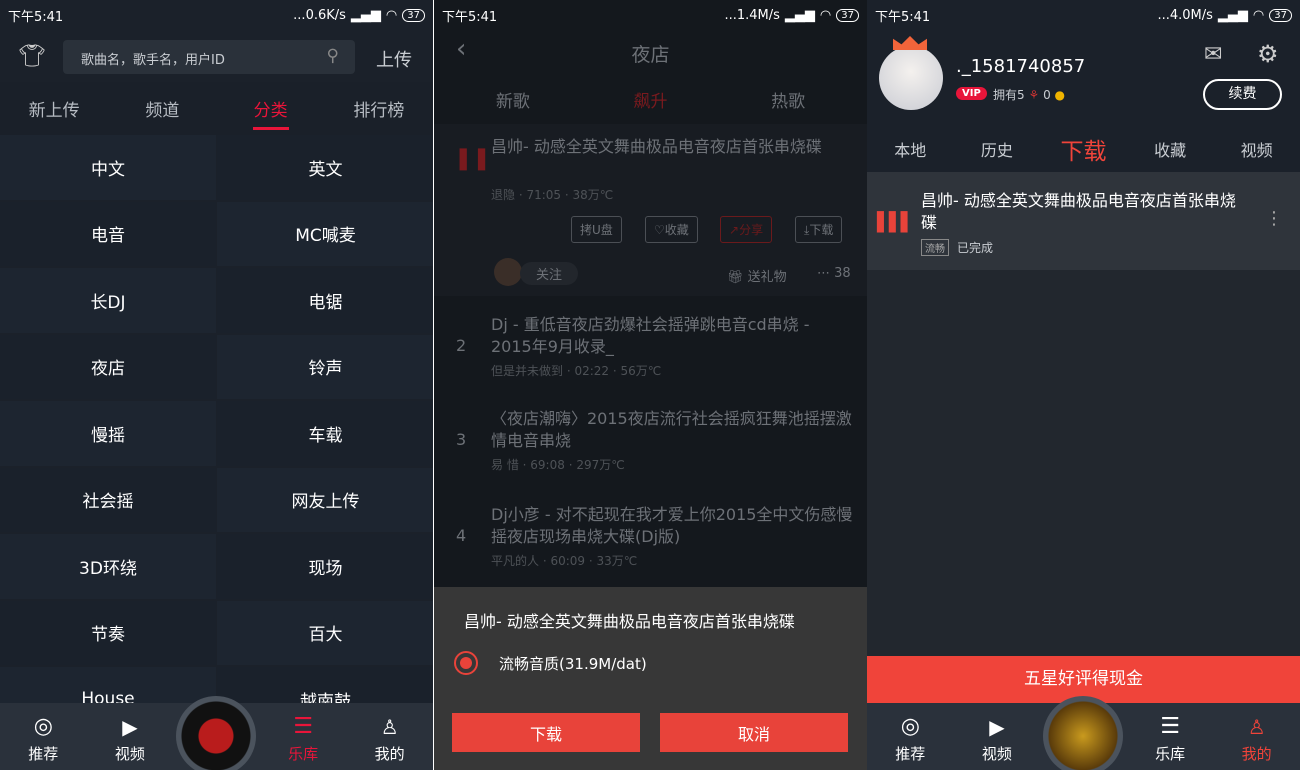 The height and width of the screenshot is (770, 1300). I want to click on song-meta: 退隐 · 71:05 · 38万℃, so click(552, 195).